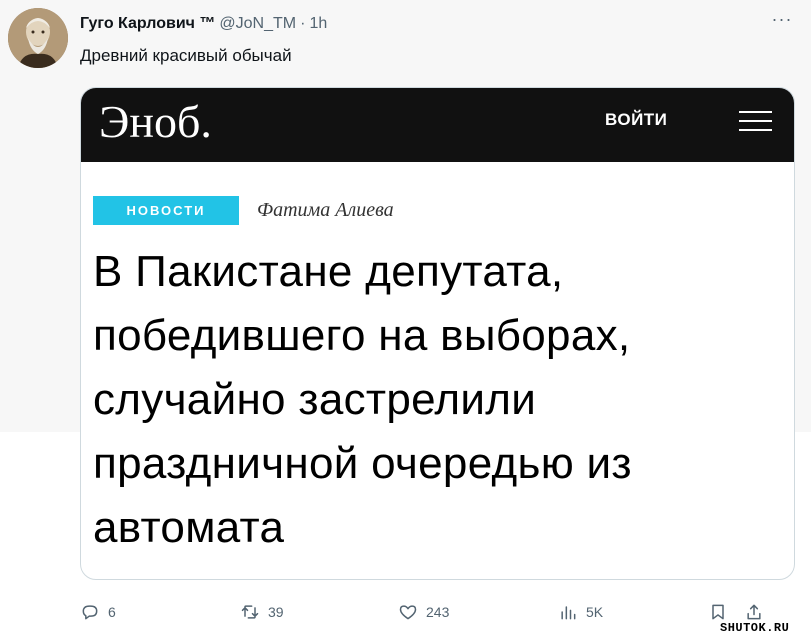  What do you see at coordinates (423, 612) in the screenshot?
I see `like-button: 243` at bounding box center [423, 612].